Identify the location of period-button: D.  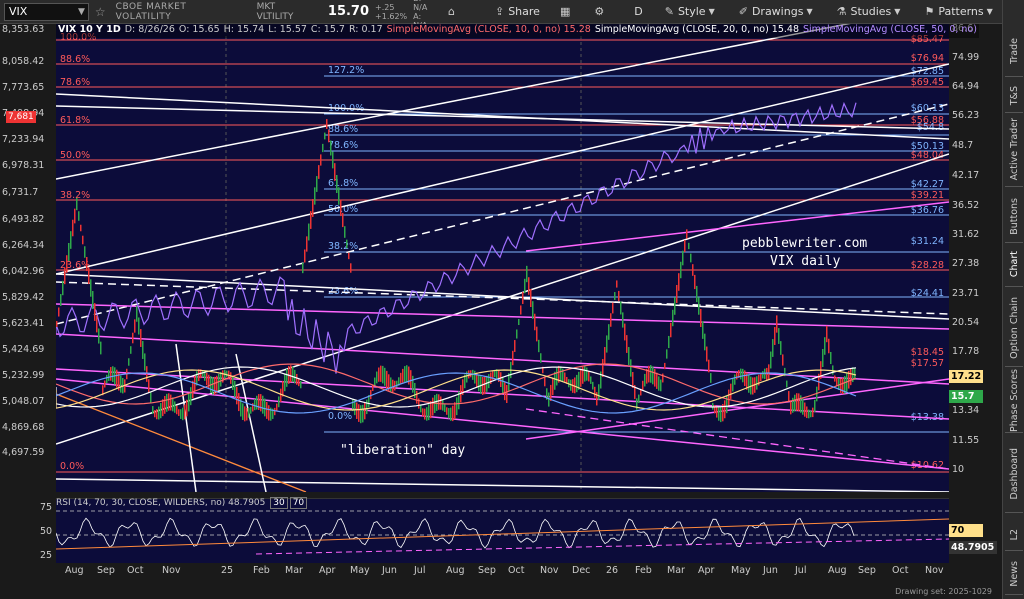
(638, 12).